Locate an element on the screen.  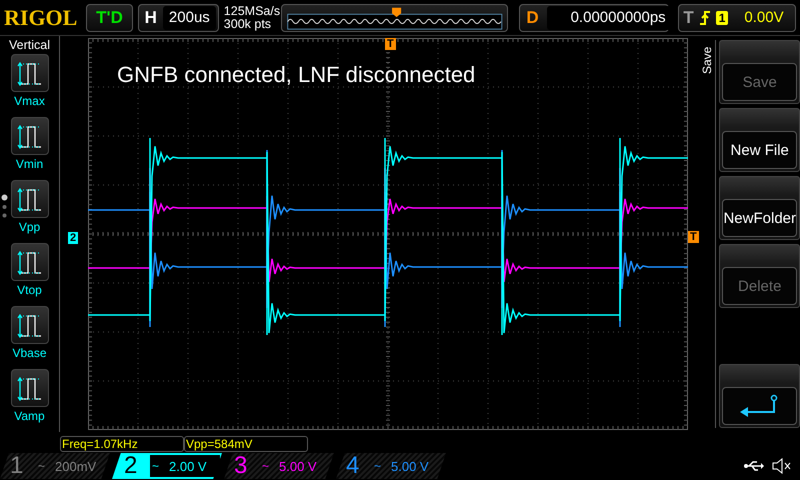
channel-tab: 2 ~ 2.00 V is located at coordinates (167, 466).